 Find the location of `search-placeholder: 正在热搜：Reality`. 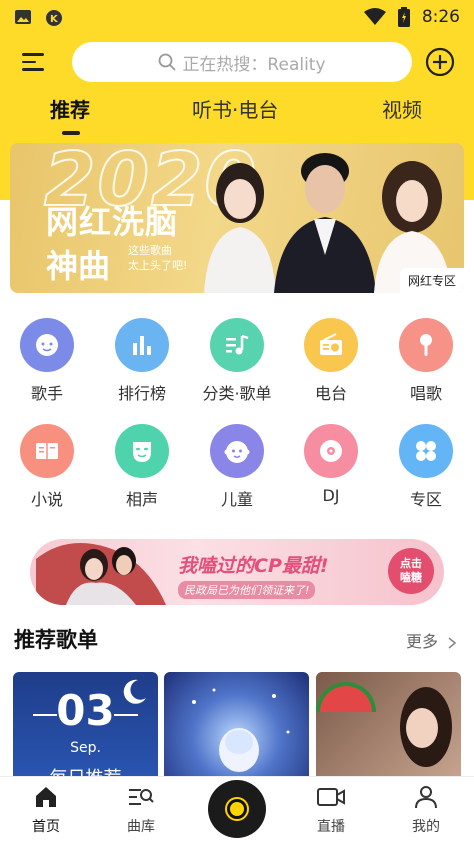

search-placeholder: 正在热搜：Reality is located at coordinates (254, 64).